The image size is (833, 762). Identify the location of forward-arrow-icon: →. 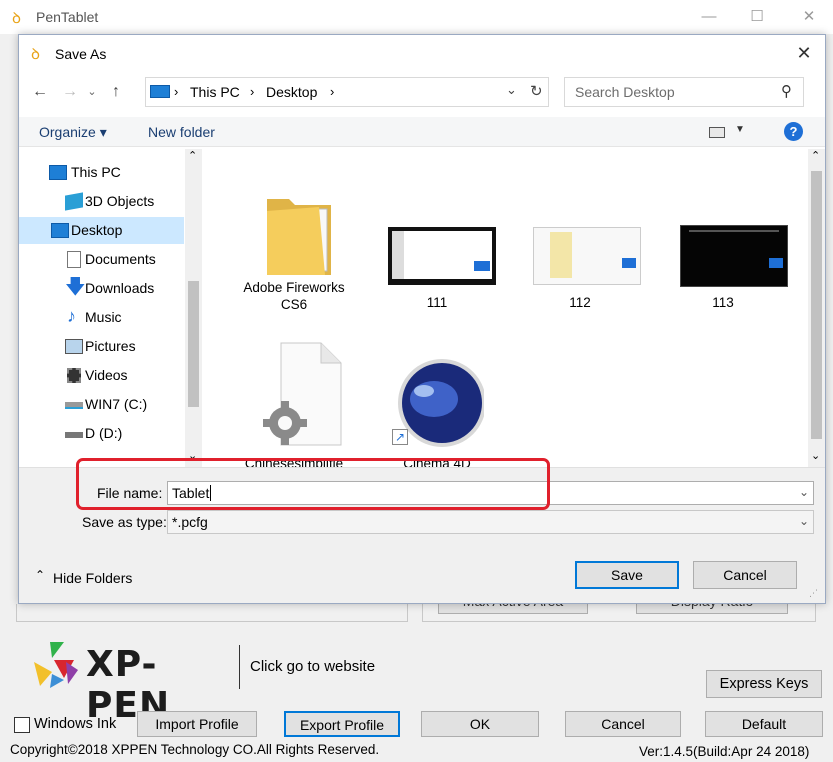
(70, 92).